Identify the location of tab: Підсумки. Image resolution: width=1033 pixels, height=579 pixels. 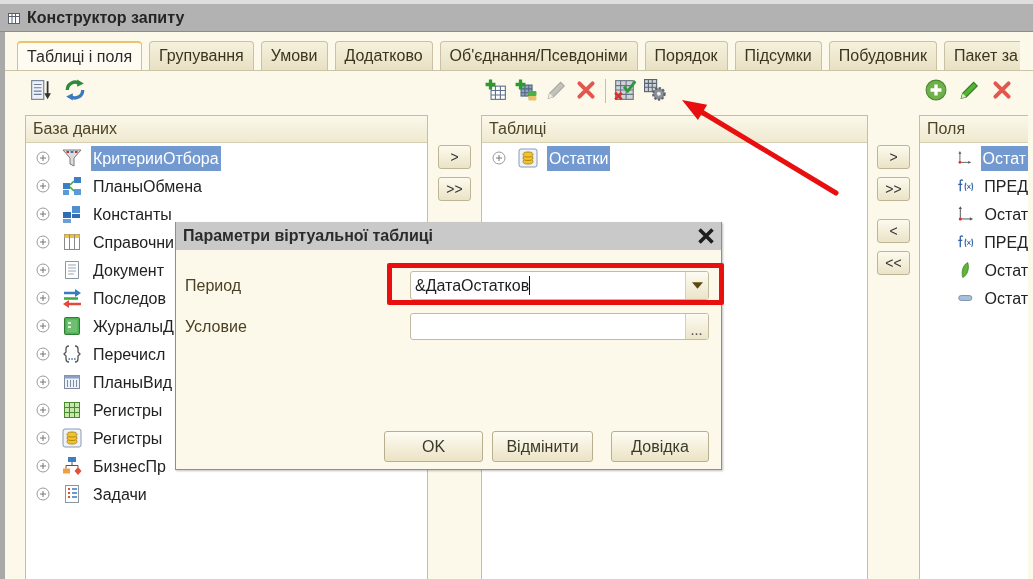
(778, 55).